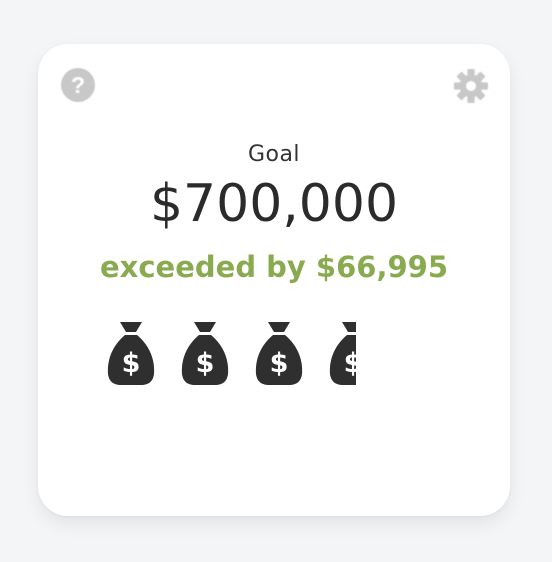 The width and height of the screenshot is (552, 562). I want to click on gear-icon, so click(471, 86).